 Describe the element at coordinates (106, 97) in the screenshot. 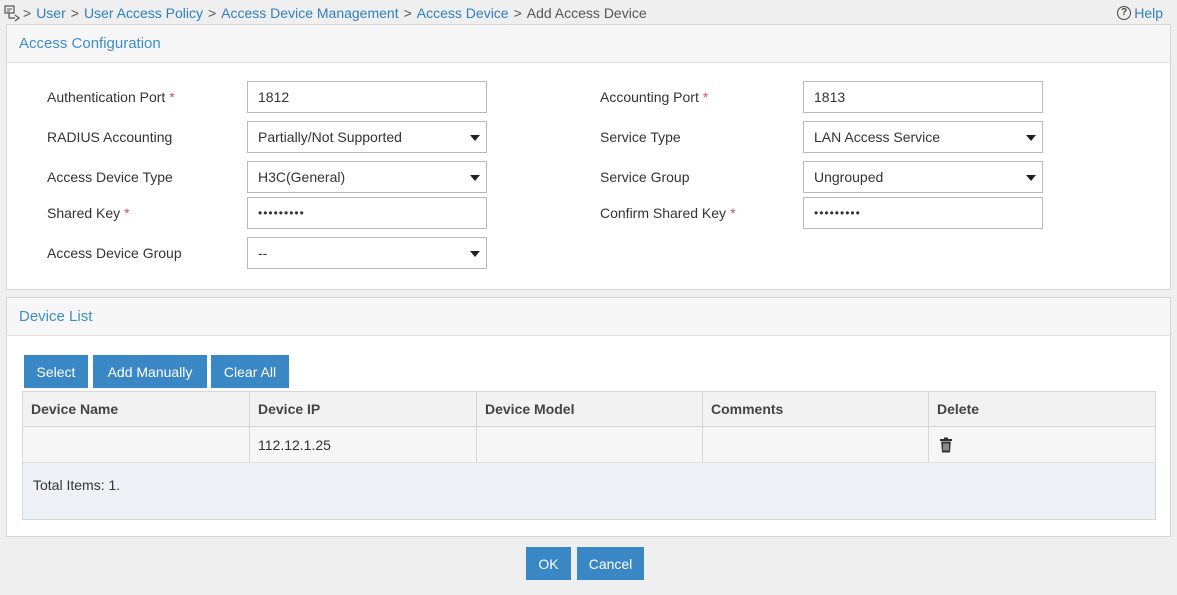

I see `authentication-port-label-text: Authentication Port` at that location.